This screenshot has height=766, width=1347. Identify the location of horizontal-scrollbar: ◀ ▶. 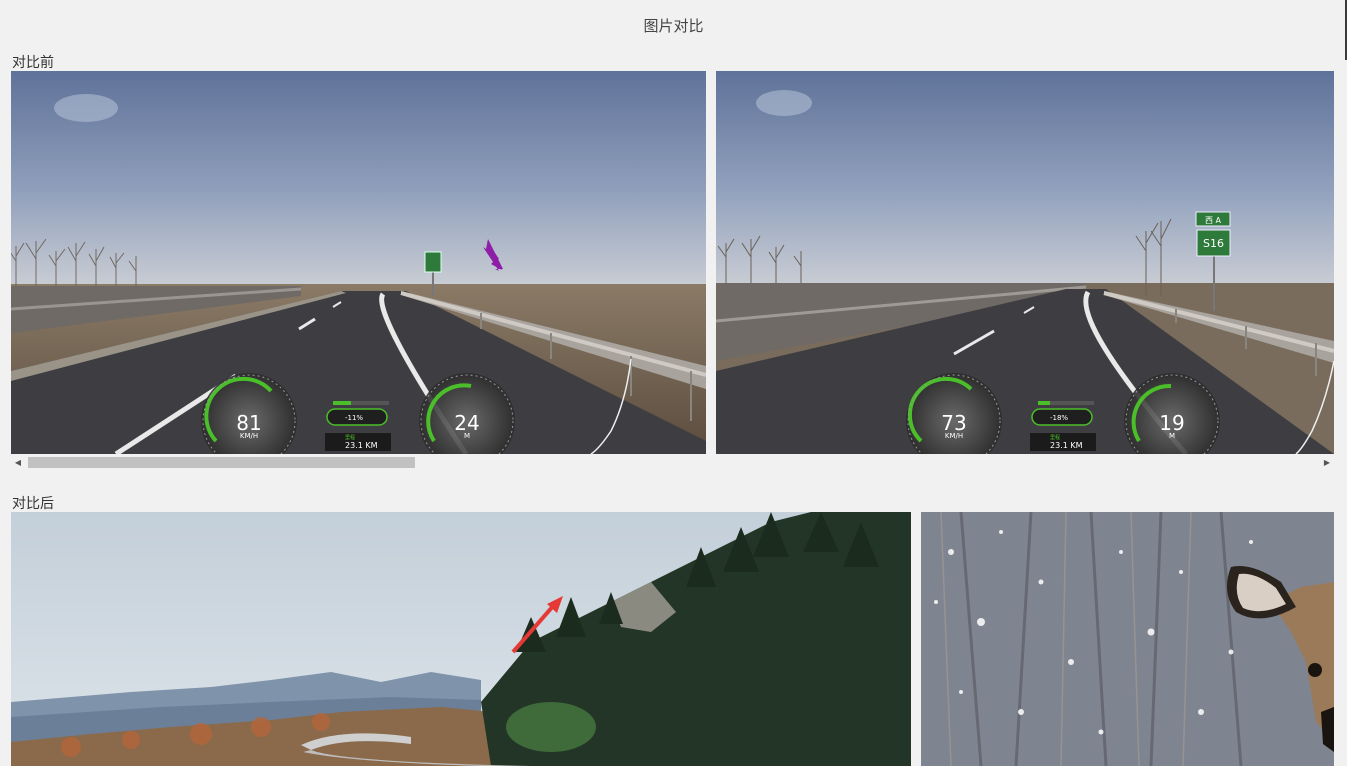
(672, 462).